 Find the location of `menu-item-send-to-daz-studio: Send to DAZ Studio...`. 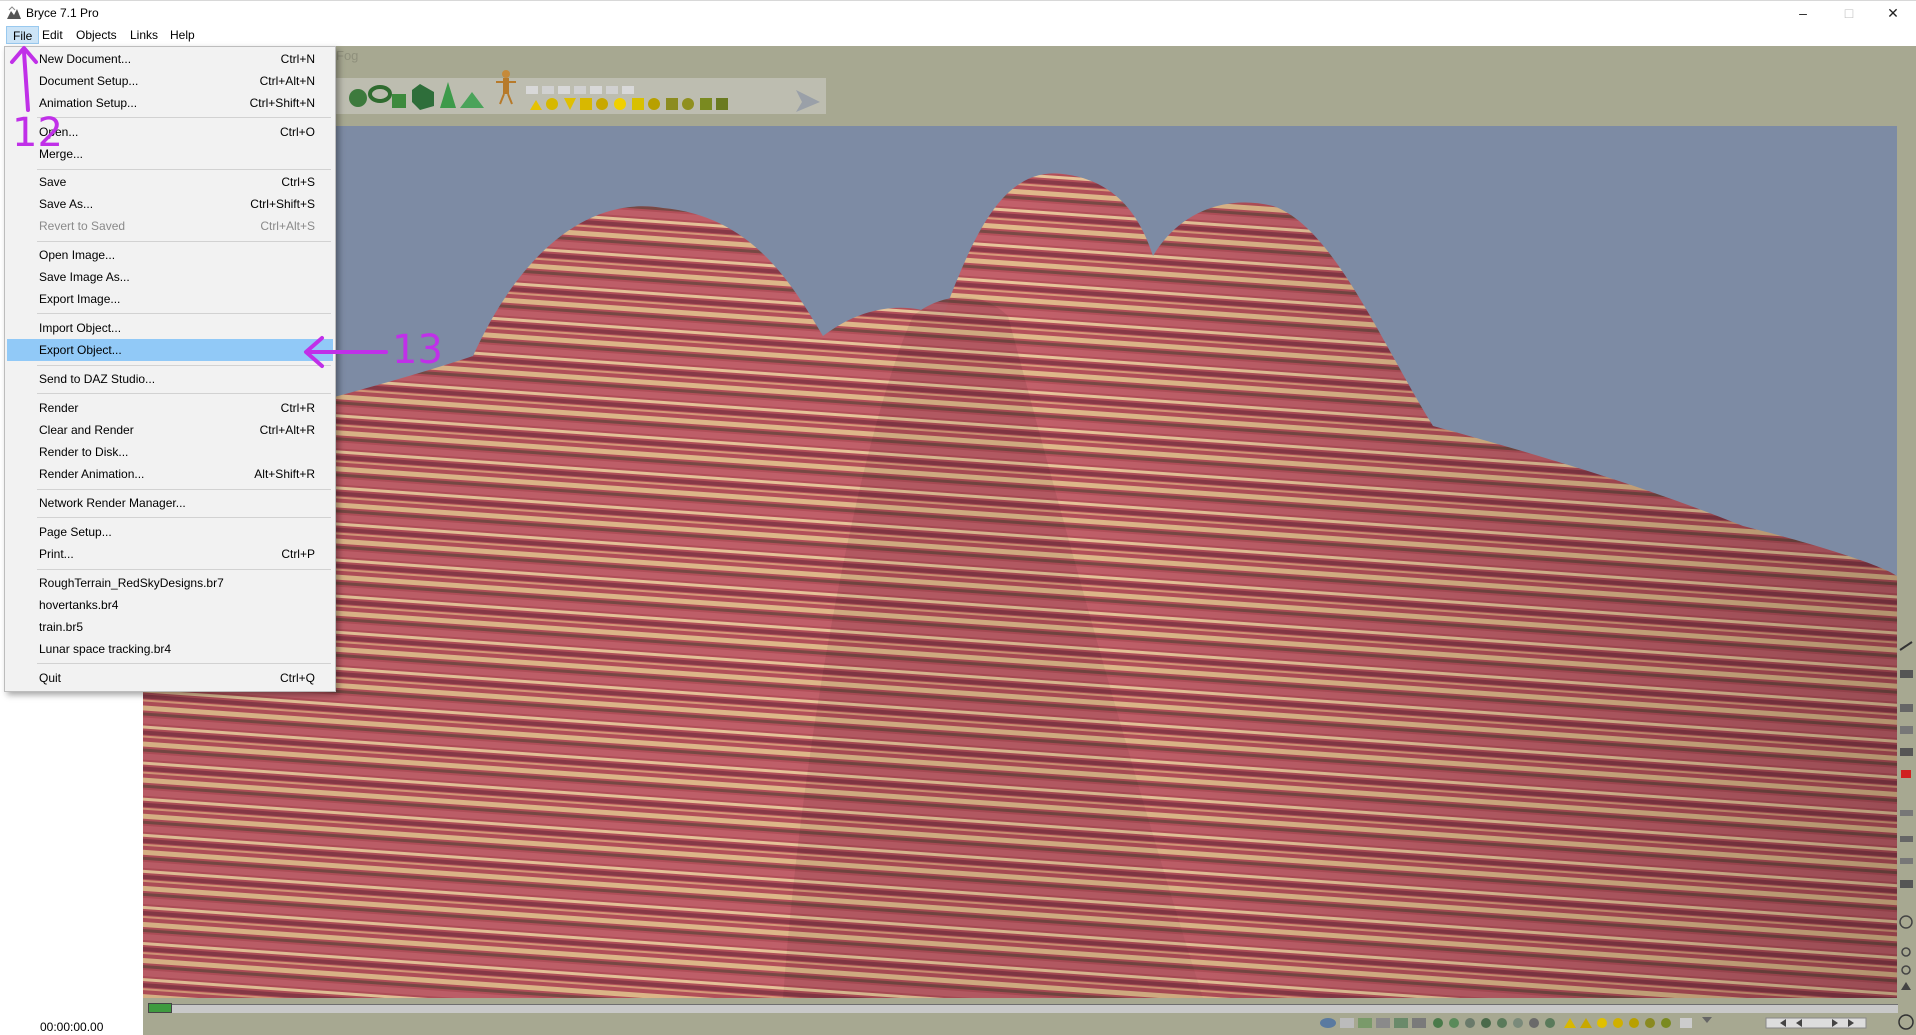

menu-item-send-to-daz-studio: Send to DAZ Studio... is located at coordinates (170, 379).